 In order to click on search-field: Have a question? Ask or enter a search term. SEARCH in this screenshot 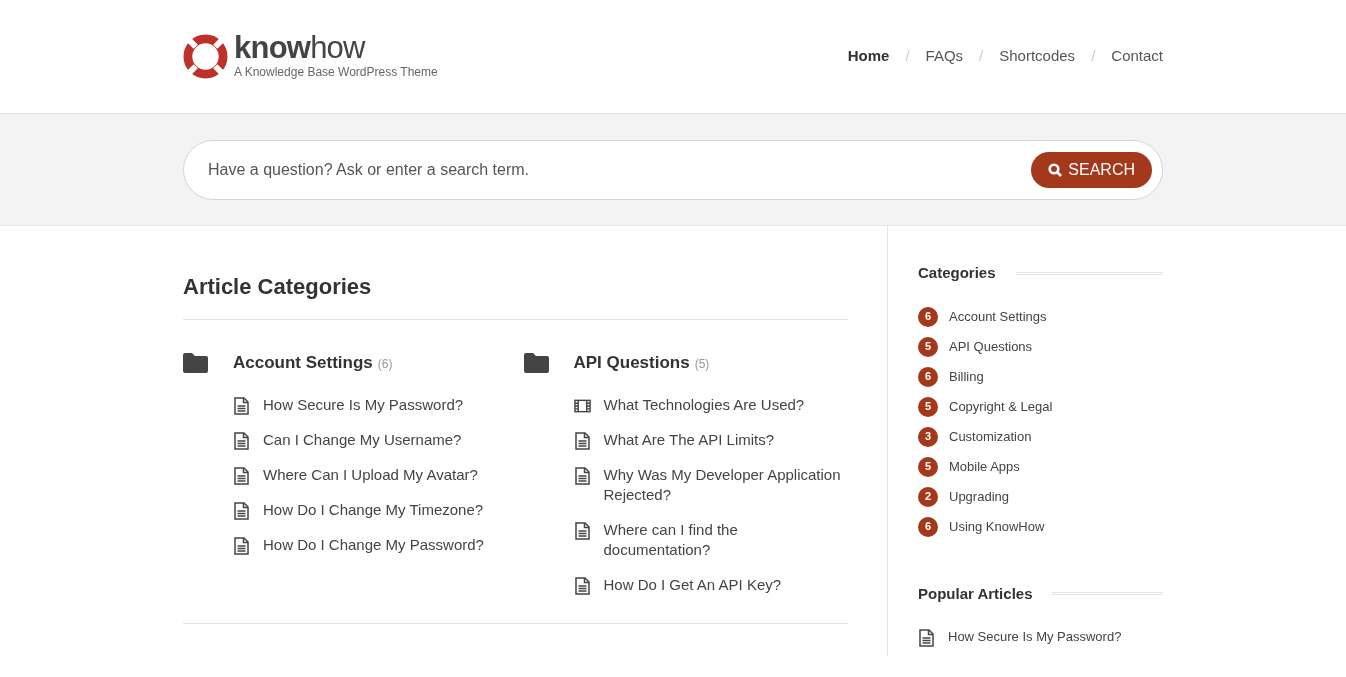, I will do `click(673, 169)`.